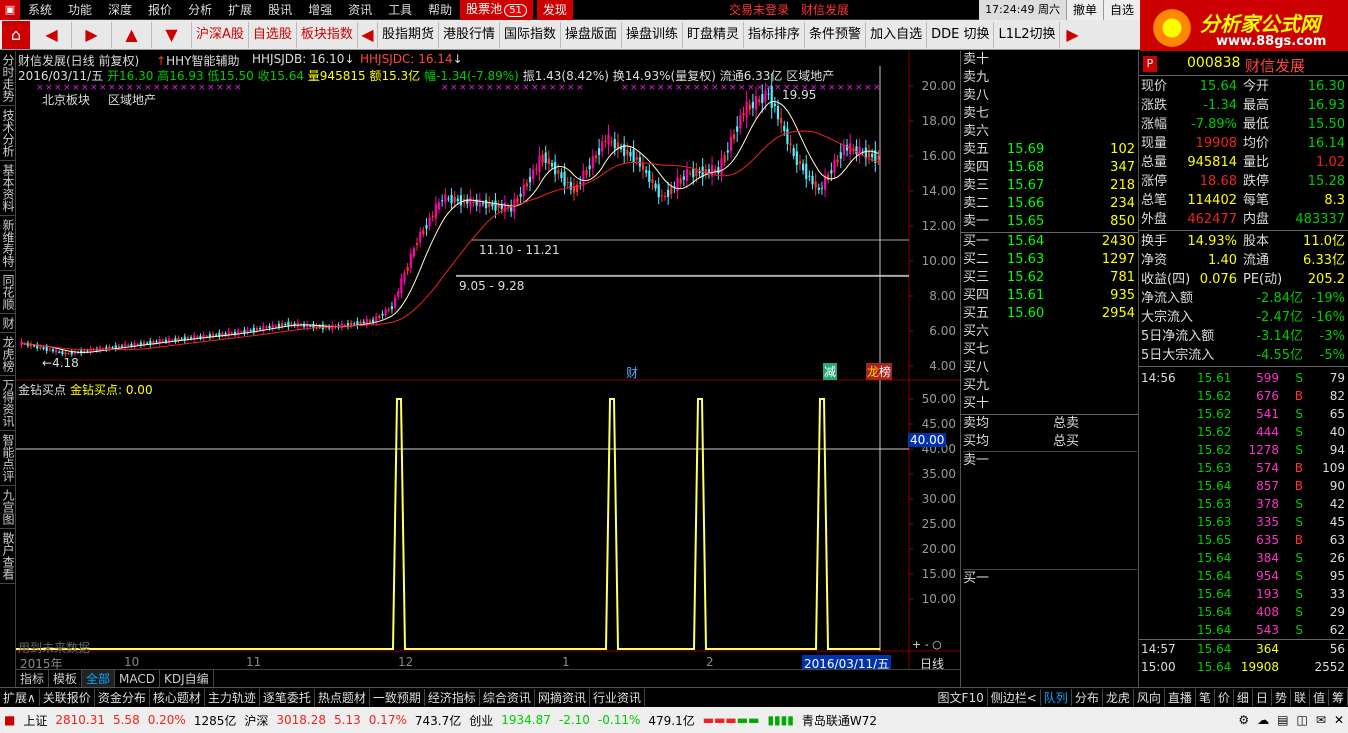  Describe the element at coordinates (1050, 296) in the screenshot. I see `buy-row: 买四 15.61 935` at that location.